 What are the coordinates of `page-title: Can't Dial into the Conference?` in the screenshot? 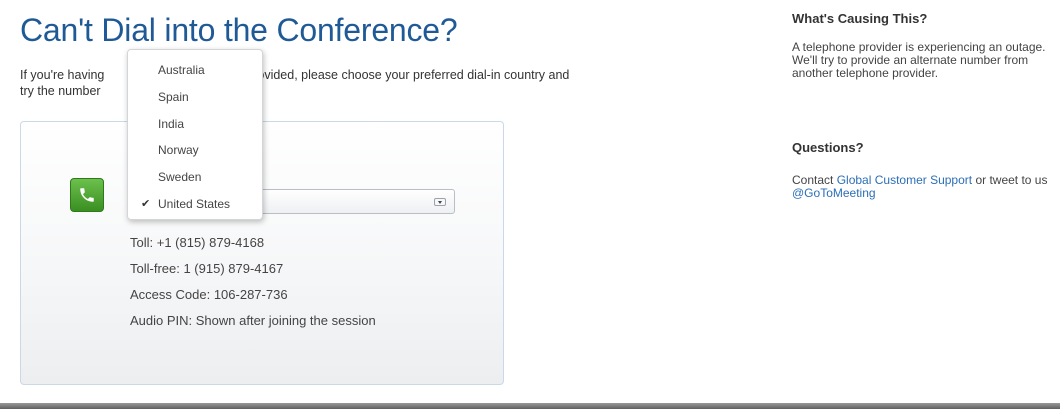 It's located at (239, 30).